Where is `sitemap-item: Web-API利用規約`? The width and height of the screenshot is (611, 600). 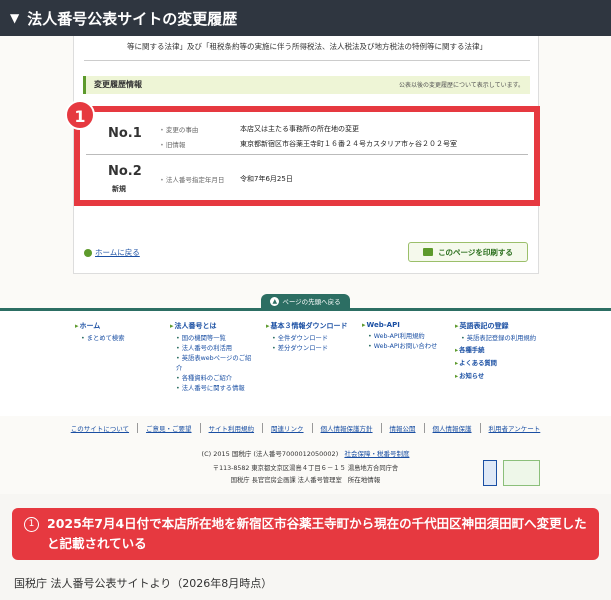 sitemap-item: Web-API利用規約 is located at coordinates (402, 337).